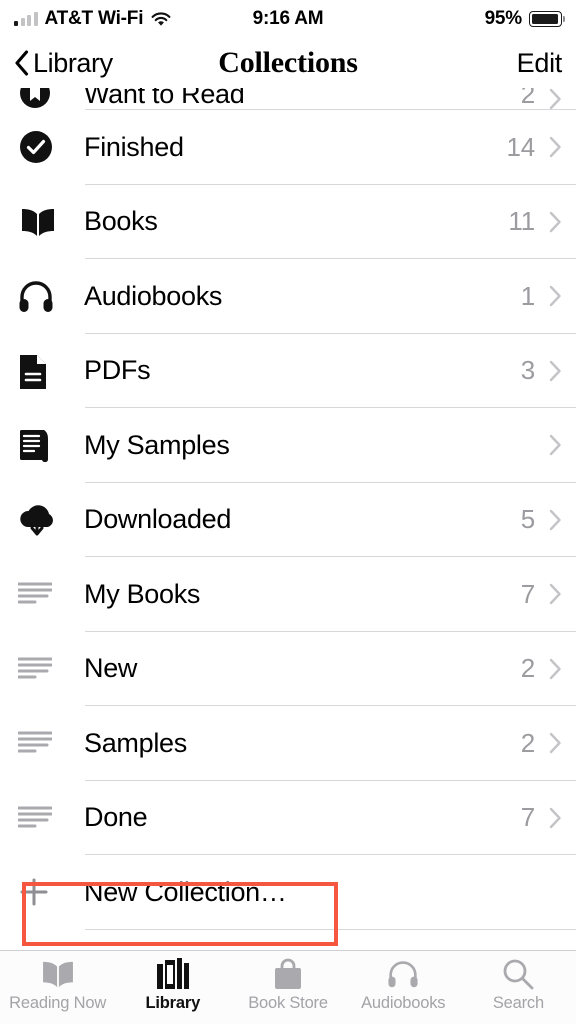 The width and height of the screenshot is (576, 1024). I want to click on list-item: My Samples, so click(288, 445).